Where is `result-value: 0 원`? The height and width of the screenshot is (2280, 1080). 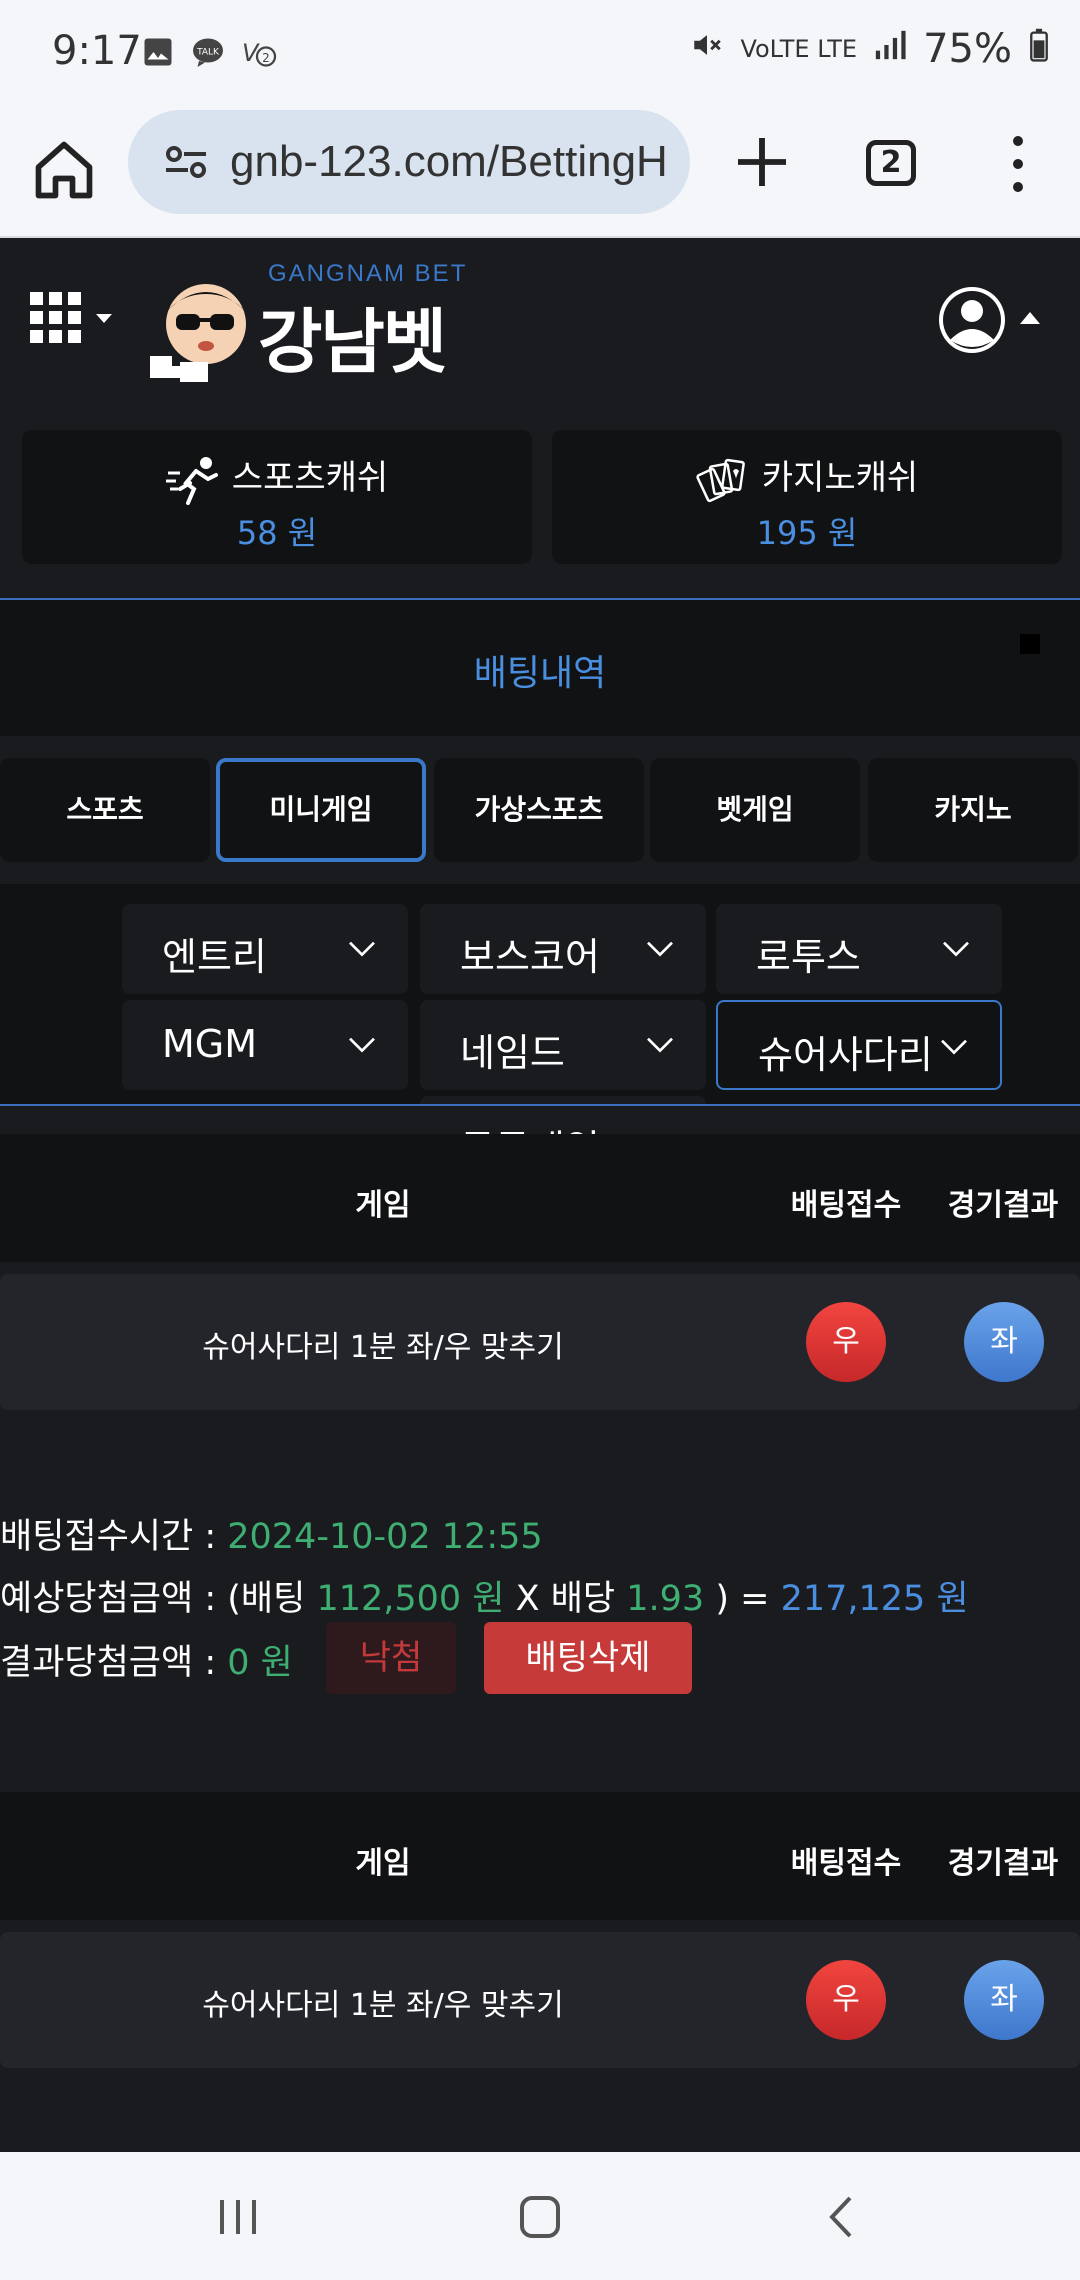
result-value: 0 원 is located at coordinates (260, 1663).